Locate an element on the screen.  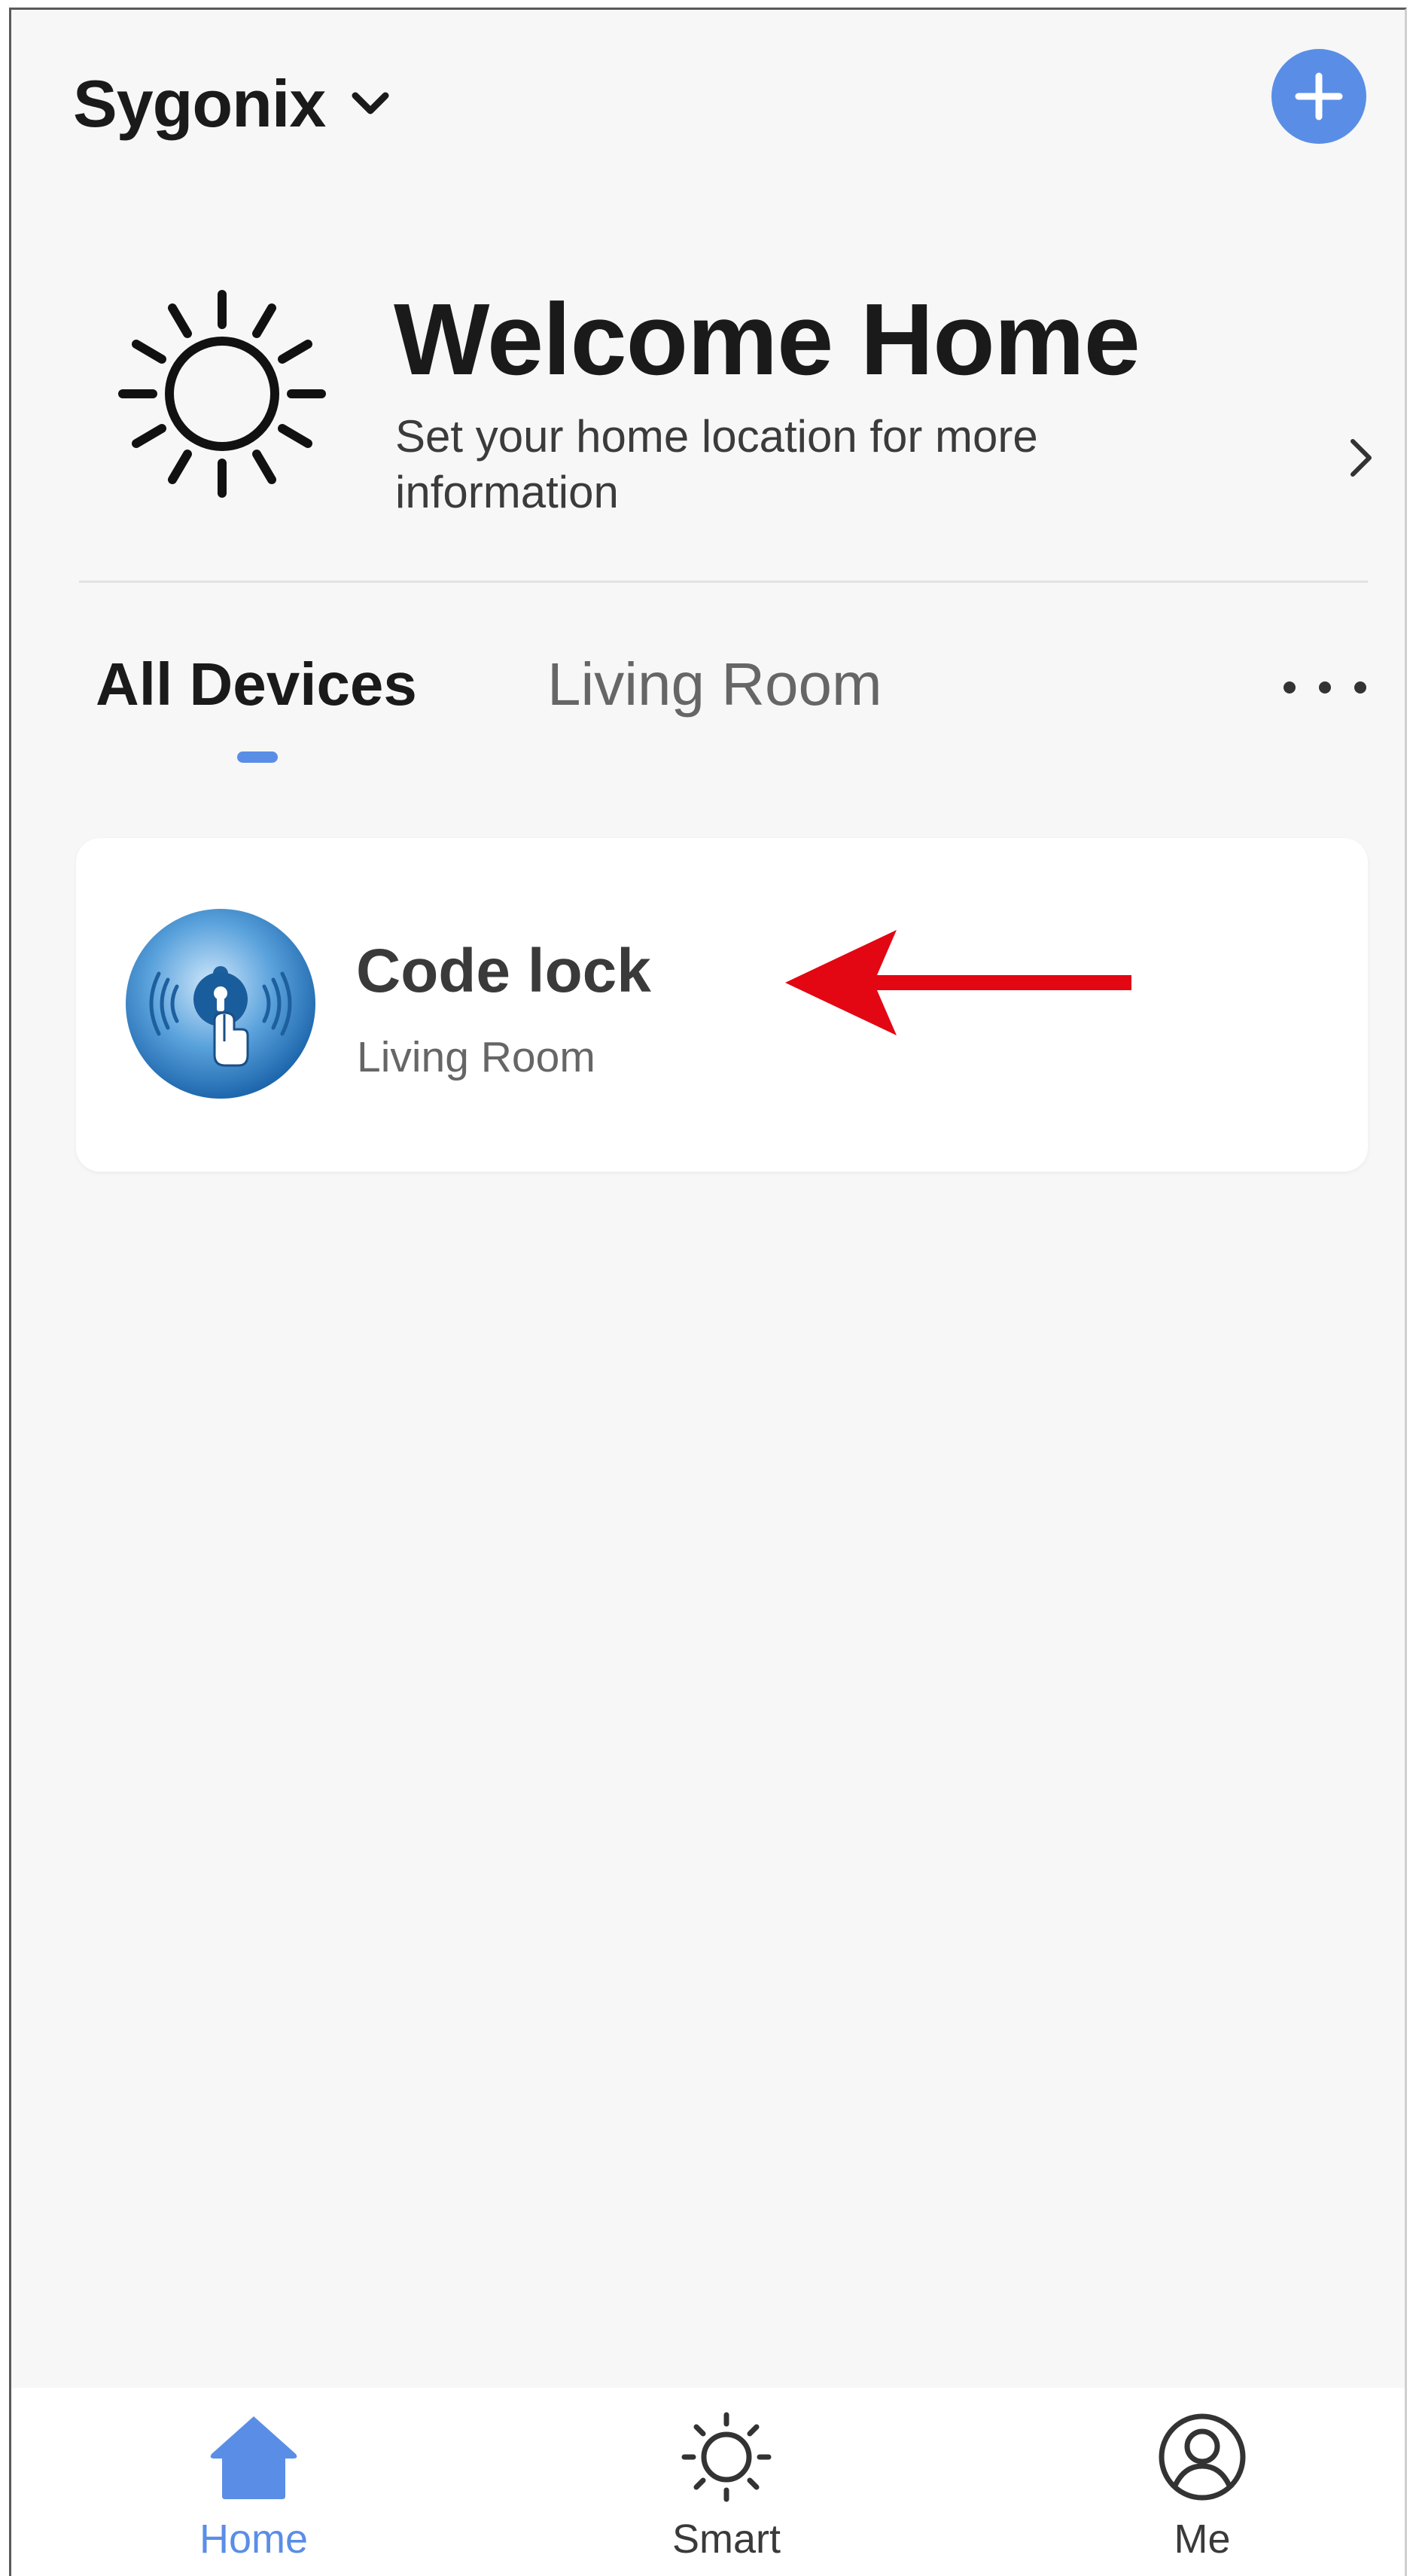
welcome-title: Welcome Home is located at coordinates (767, 339).